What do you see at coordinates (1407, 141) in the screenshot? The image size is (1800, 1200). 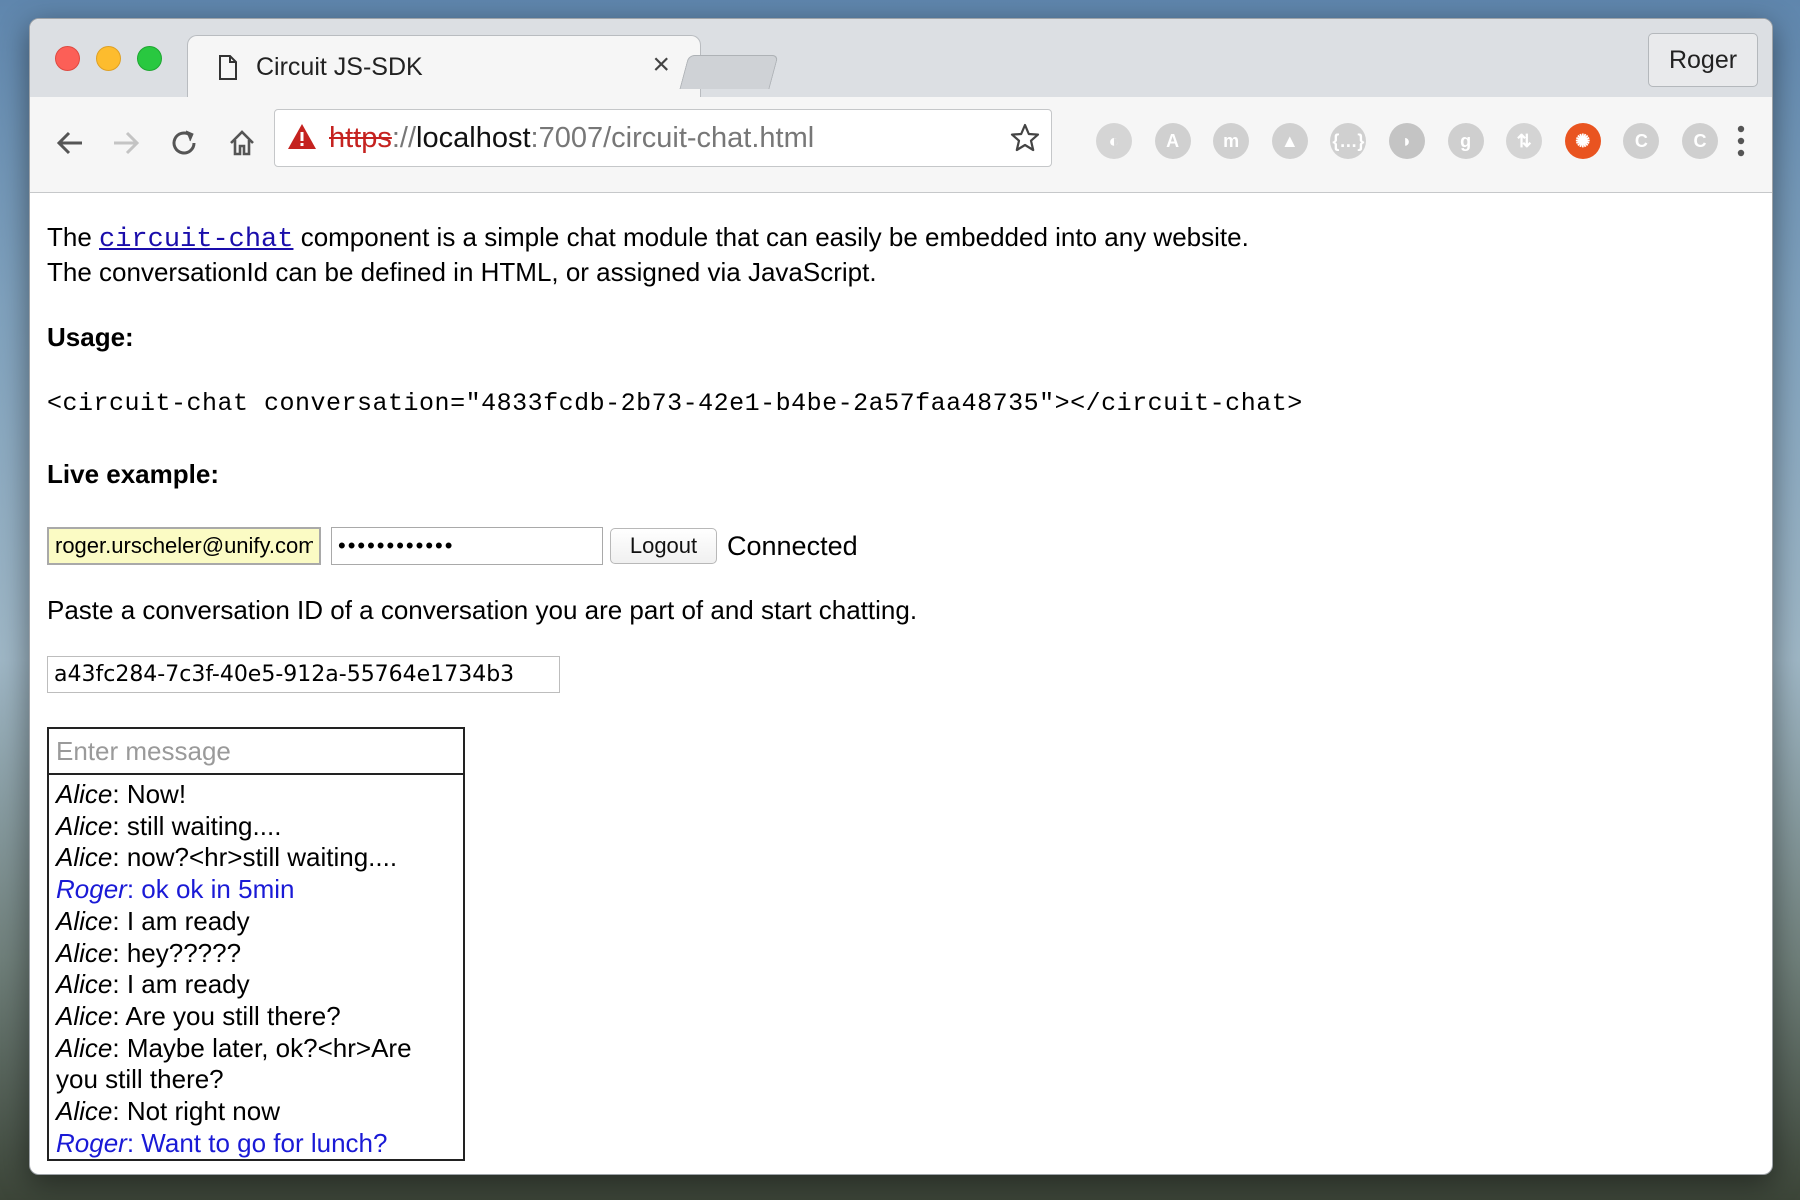 I see `extension-6-icon: ◗` at bounding box center [1407, 141].